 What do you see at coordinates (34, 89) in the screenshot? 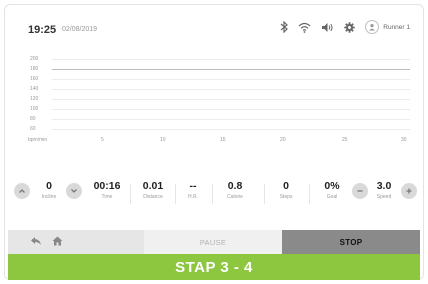
I see `y-tick-label: 140` at bounding box center [34, 89].